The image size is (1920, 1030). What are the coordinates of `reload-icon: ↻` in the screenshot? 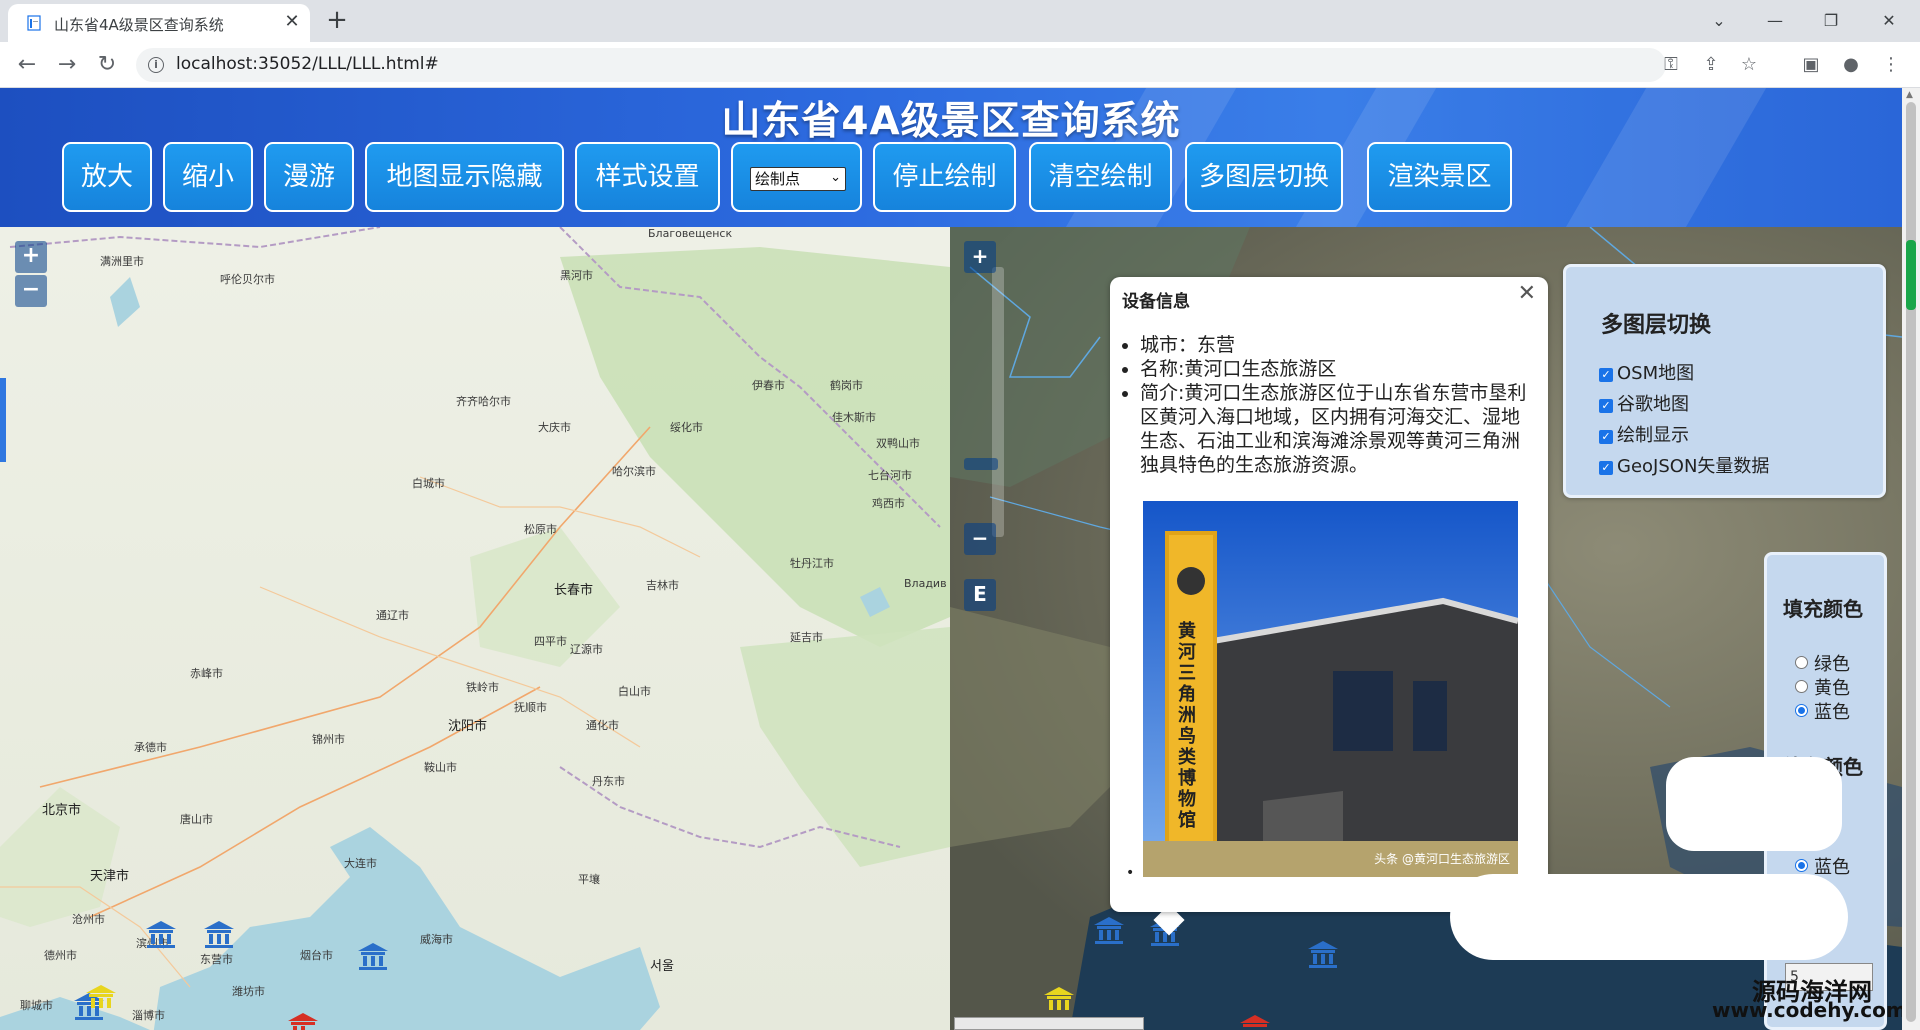 It's located at (107, 65).